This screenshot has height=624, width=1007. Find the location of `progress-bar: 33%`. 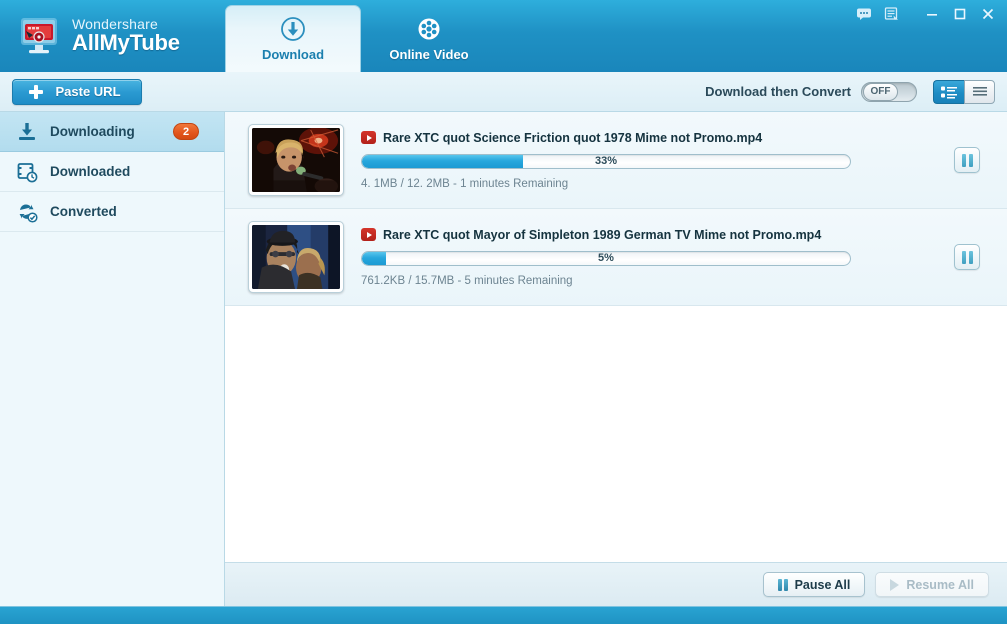

progress-bar: 33% is located at coordinates (606, 161).